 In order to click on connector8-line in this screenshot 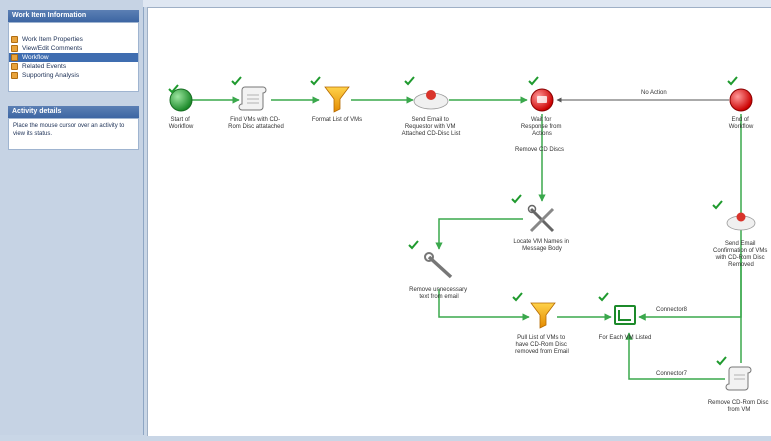, I will do `click(690, 217)`.